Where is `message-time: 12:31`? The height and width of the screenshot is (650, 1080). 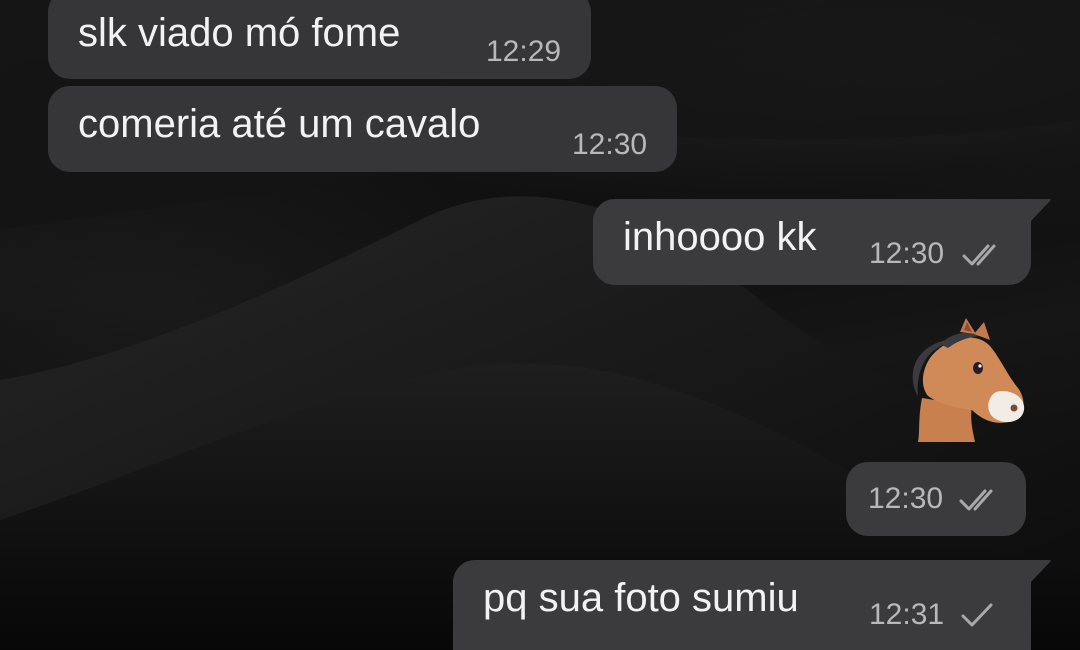 message-time: 12:31 is located at coordinates (907, 614).